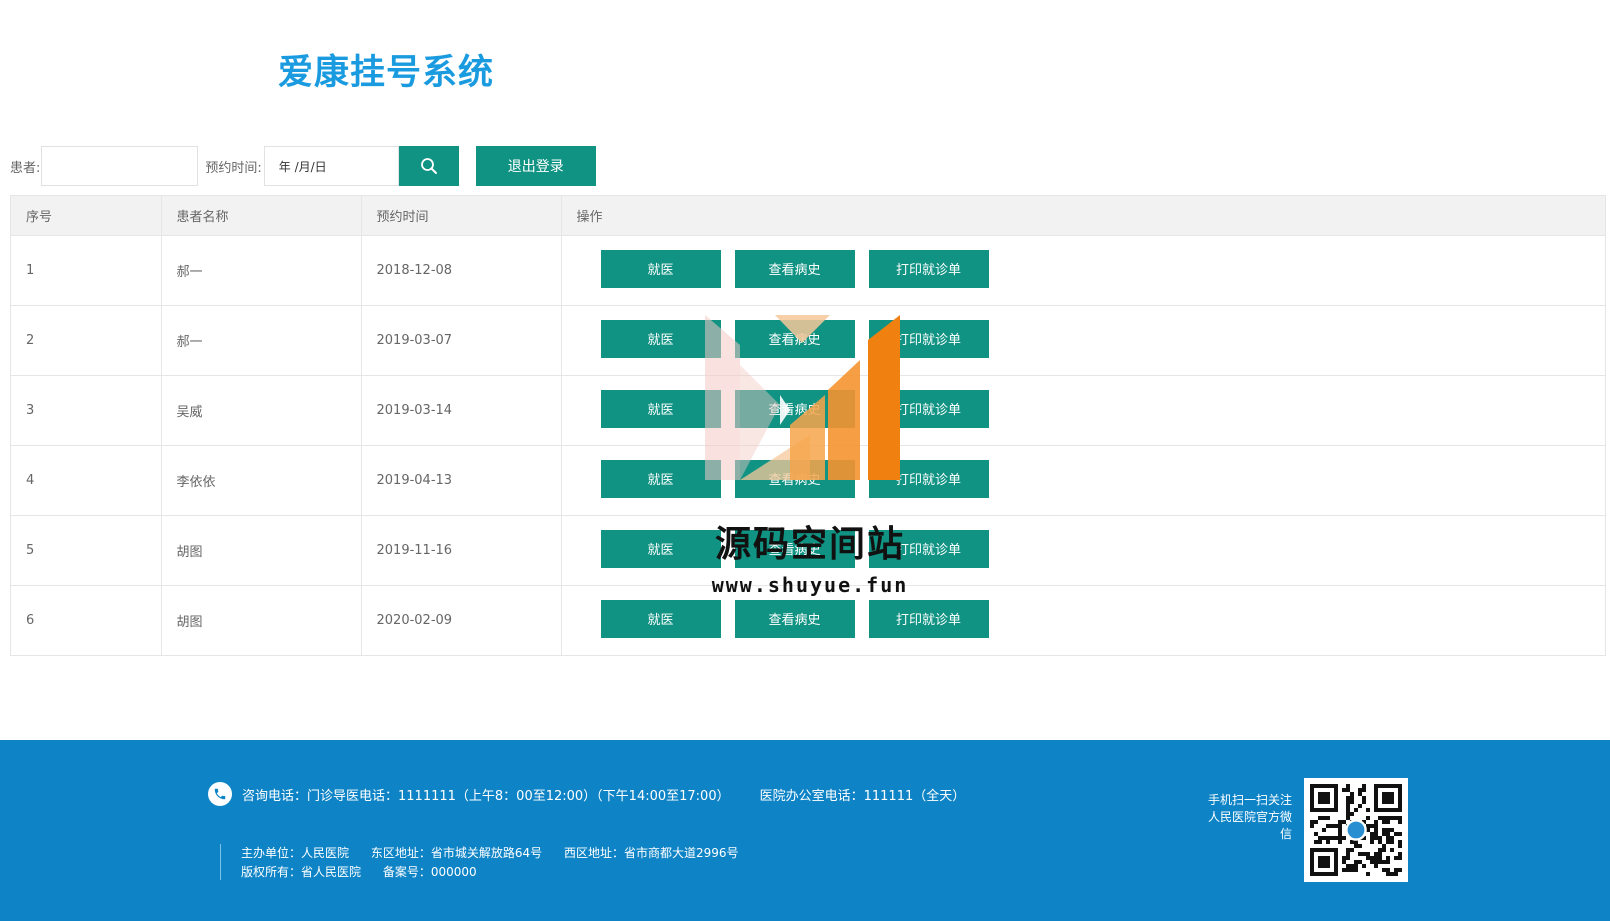 The width and height of the screenshot is (1610, 921). Describe the element at coordinates (86, 340) in the screenshot. I see `row-index: 2` at that location.